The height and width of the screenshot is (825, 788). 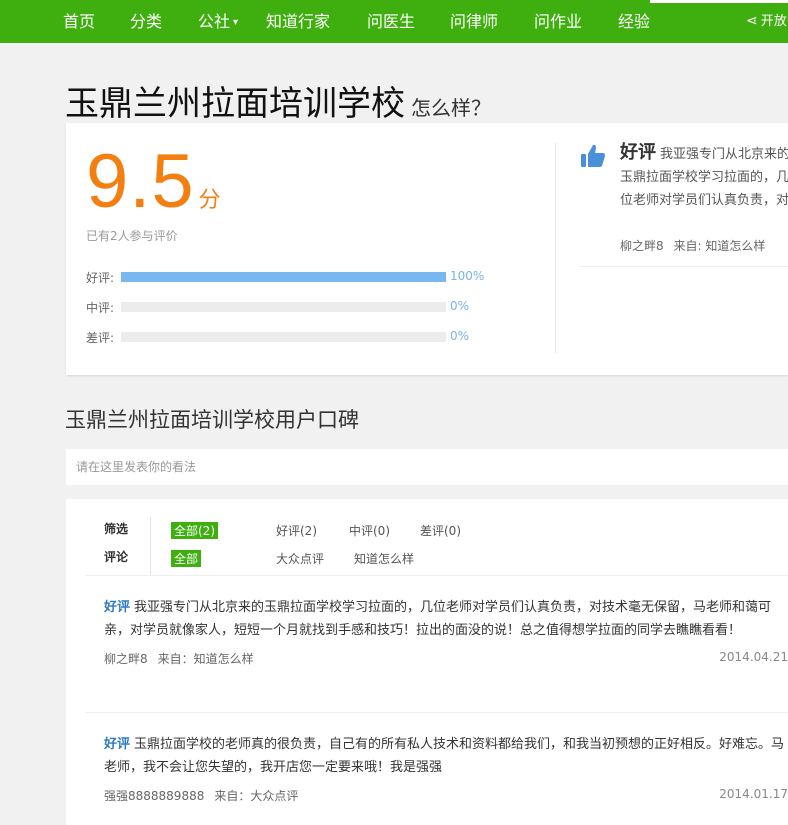 What do you see at coordinates (209, 200) in the screenshot?
I see `score-unit: 分` at bounding box center [209, 200].